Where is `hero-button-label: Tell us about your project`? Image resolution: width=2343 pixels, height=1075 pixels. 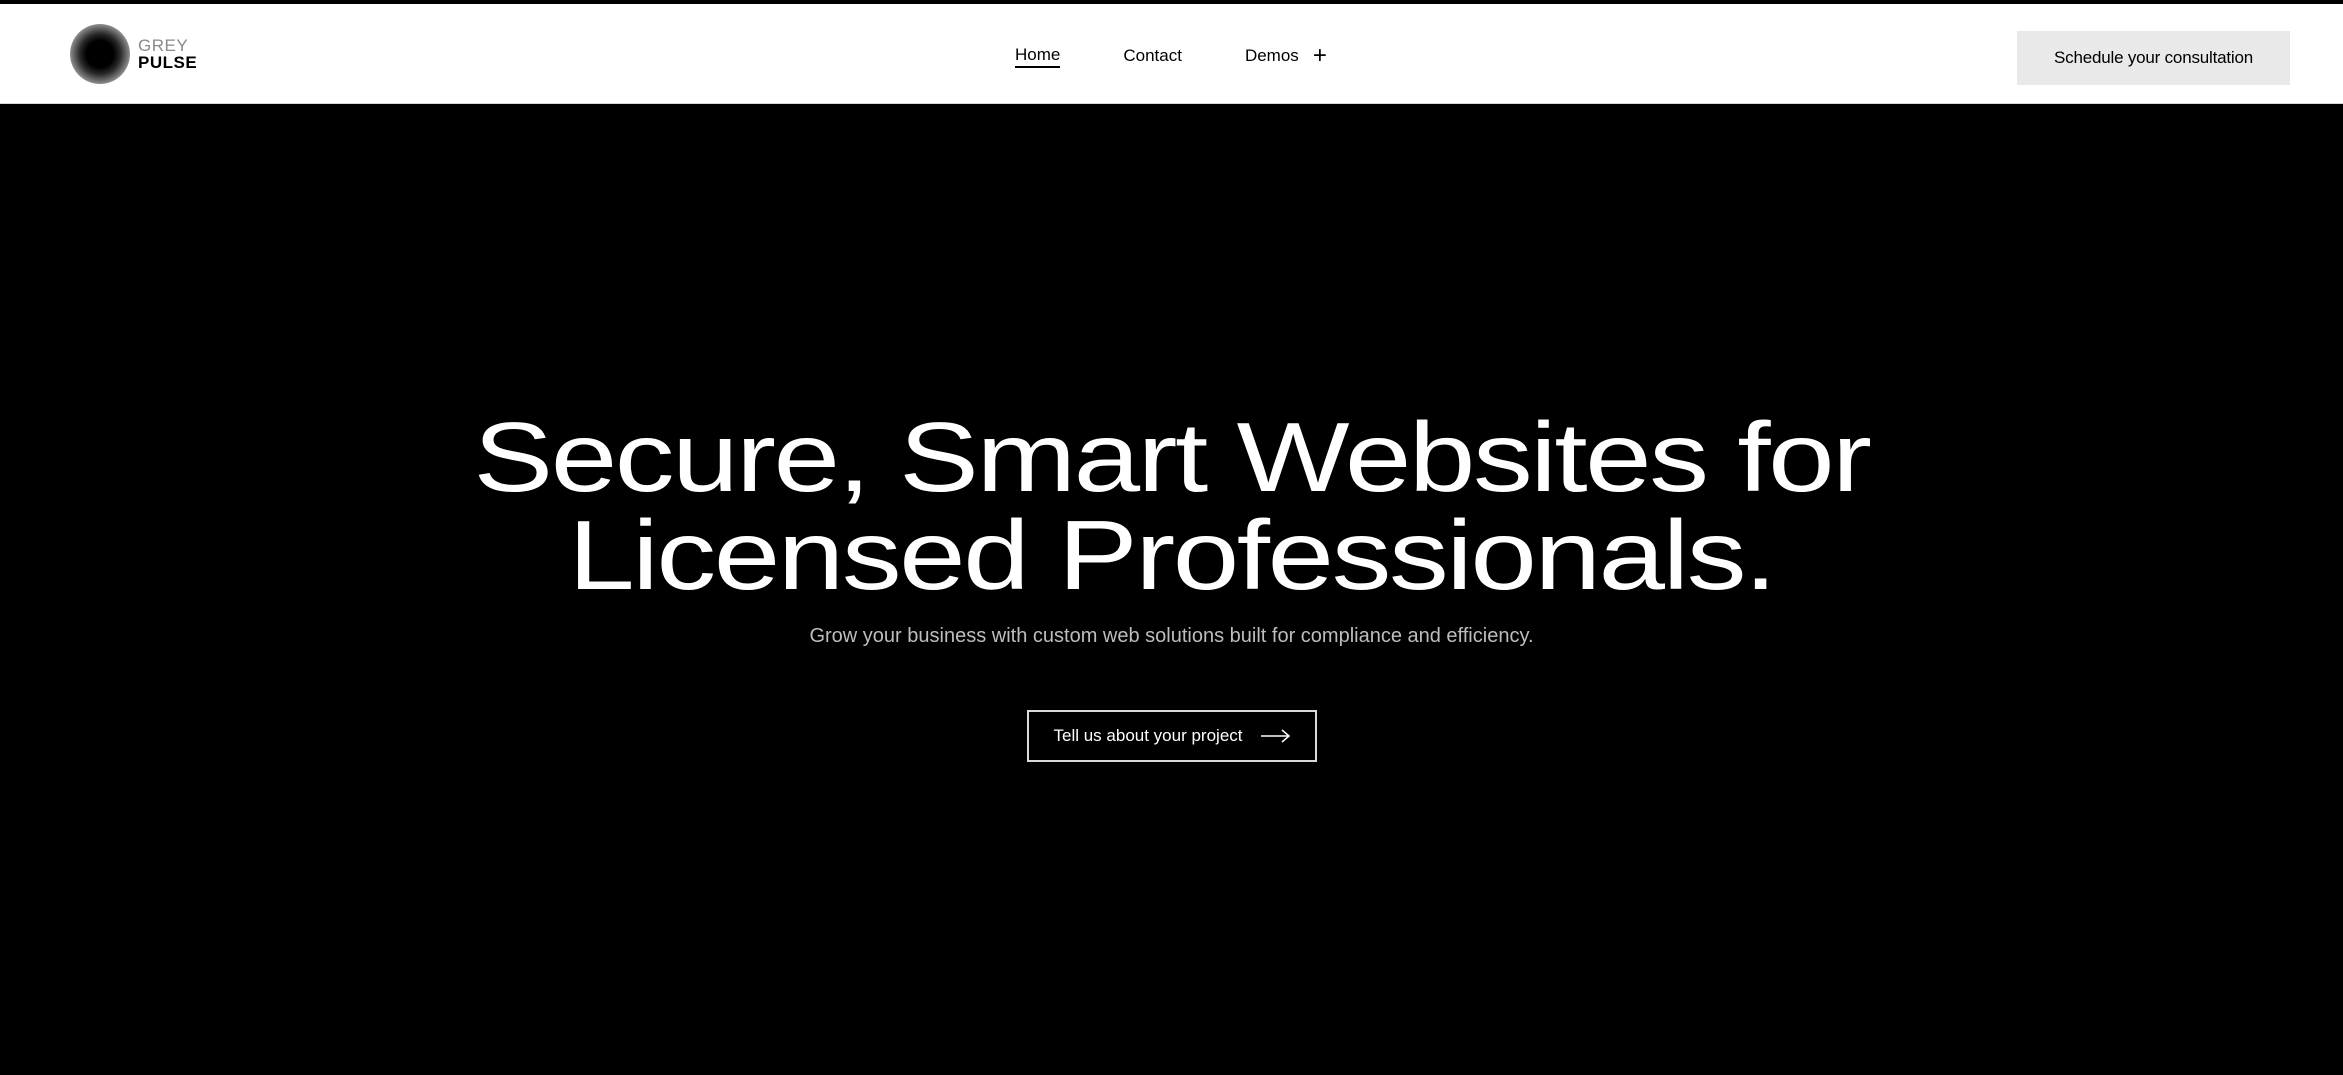
hero-button-label: Tell us about your project is located at coordinates (1148, 735).